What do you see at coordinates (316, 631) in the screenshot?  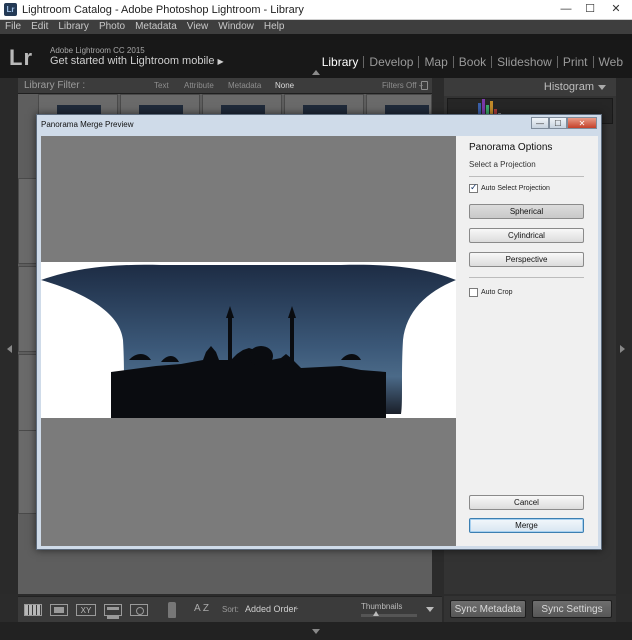 I see `bottom-panel-toggle-icon` at bounding box center [316, 631].